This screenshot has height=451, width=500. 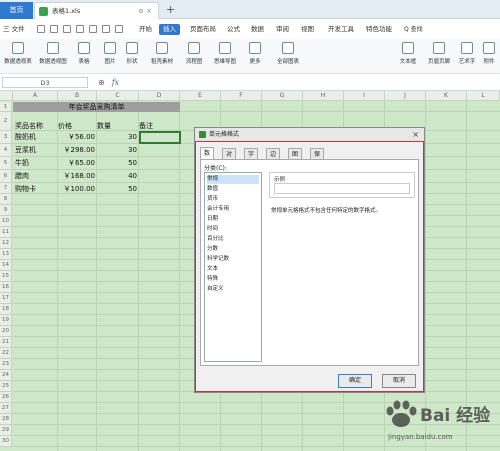 What do you see at coordinates (96, 107) in the screenshot?
I see `sheet-title: 年会奖品采购清单` at bounding box center [96, 107].